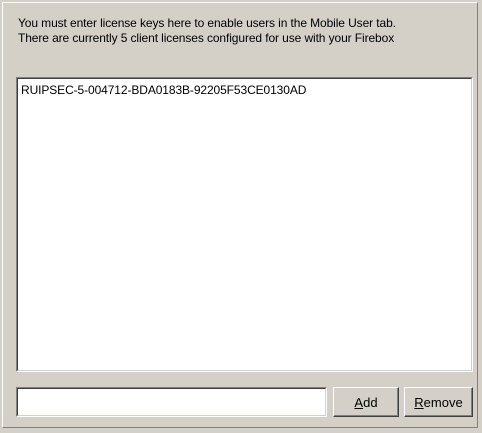 This screenshot has height=433, width=482. What do you see at coordinates (370, 402) in the screenshot?
I see `add-button-label: dd` at bounding box center [370, 402].